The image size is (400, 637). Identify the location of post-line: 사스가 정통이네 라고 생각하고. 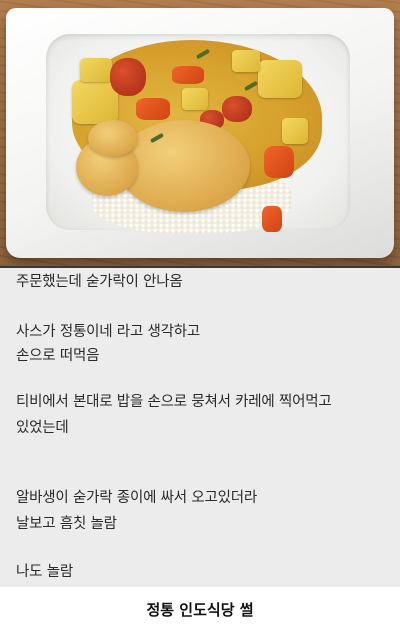
(108, 332).